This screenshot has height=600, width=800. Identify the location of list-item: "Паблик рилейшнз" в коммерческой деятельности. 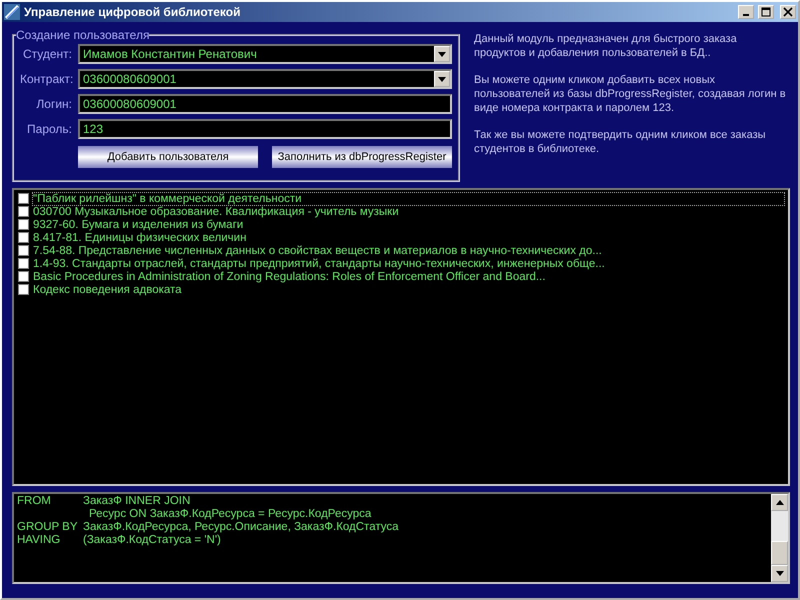
(408, 198).